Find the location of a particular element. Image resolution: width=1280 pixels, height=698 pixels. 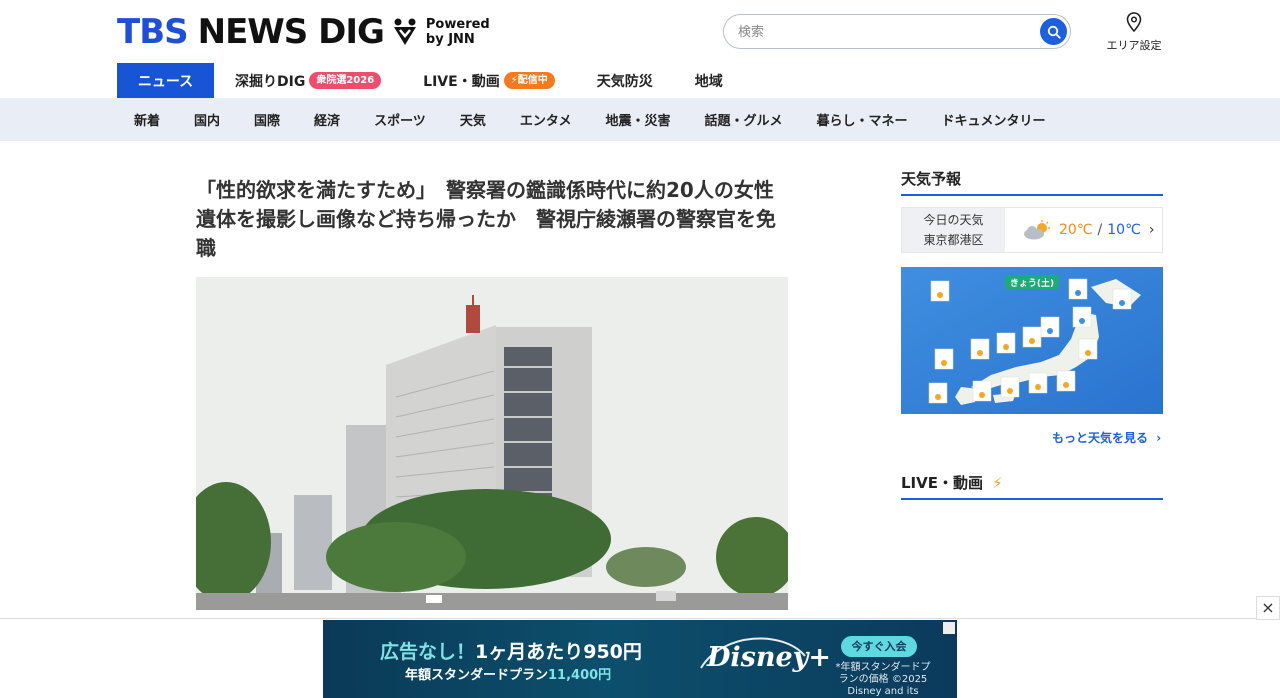

area-setting-label: エリア設定 is located at coordinates (1134, 45).